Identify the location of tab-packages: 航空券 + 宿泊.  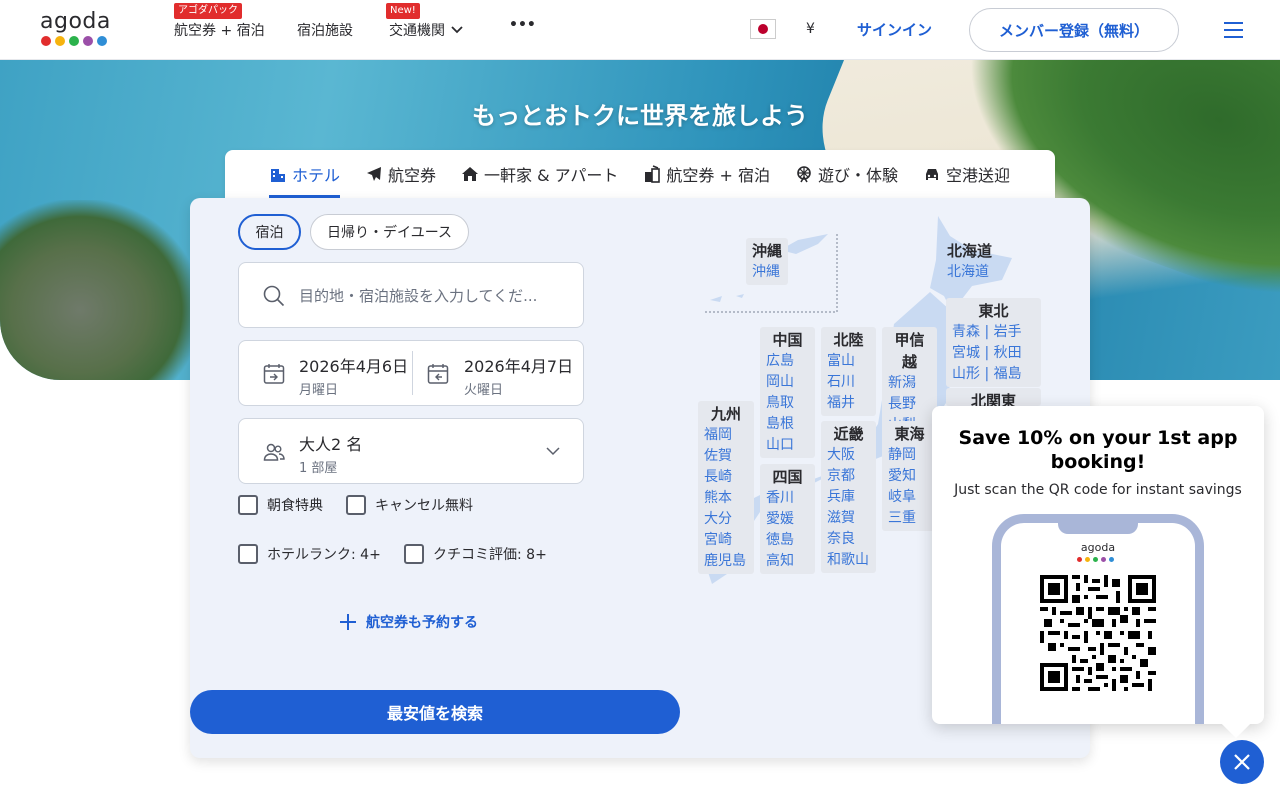
(706, 174).